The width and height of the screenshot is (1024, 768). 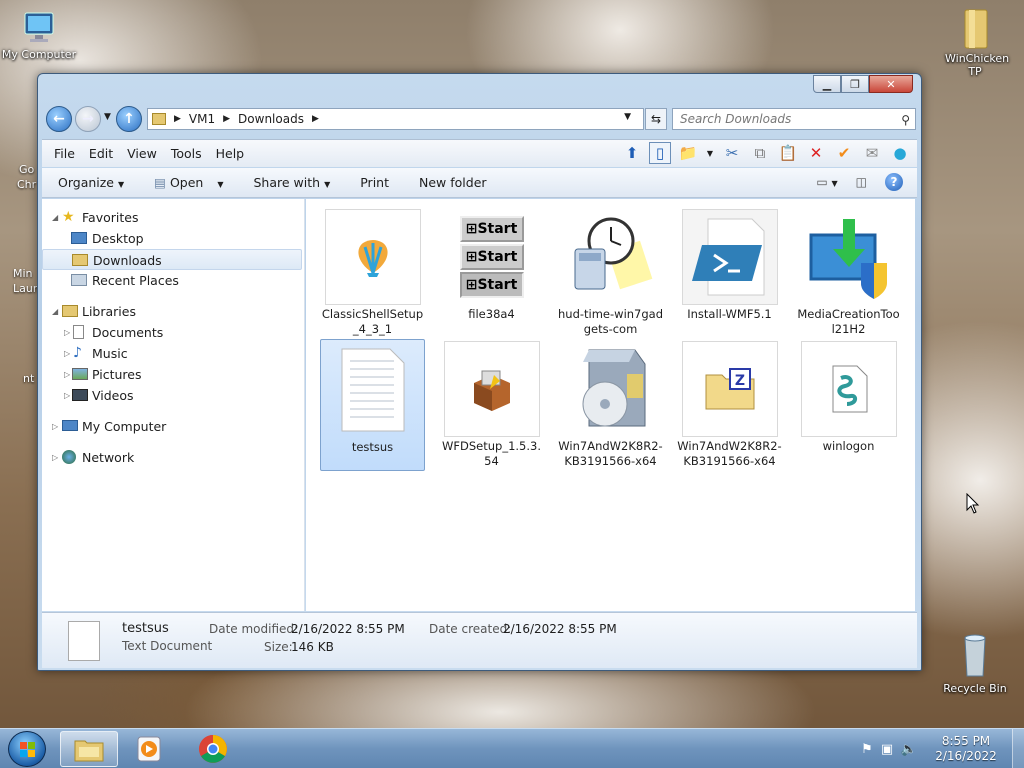 I want to click on close-button: ✕, so click(x=891, y=84).